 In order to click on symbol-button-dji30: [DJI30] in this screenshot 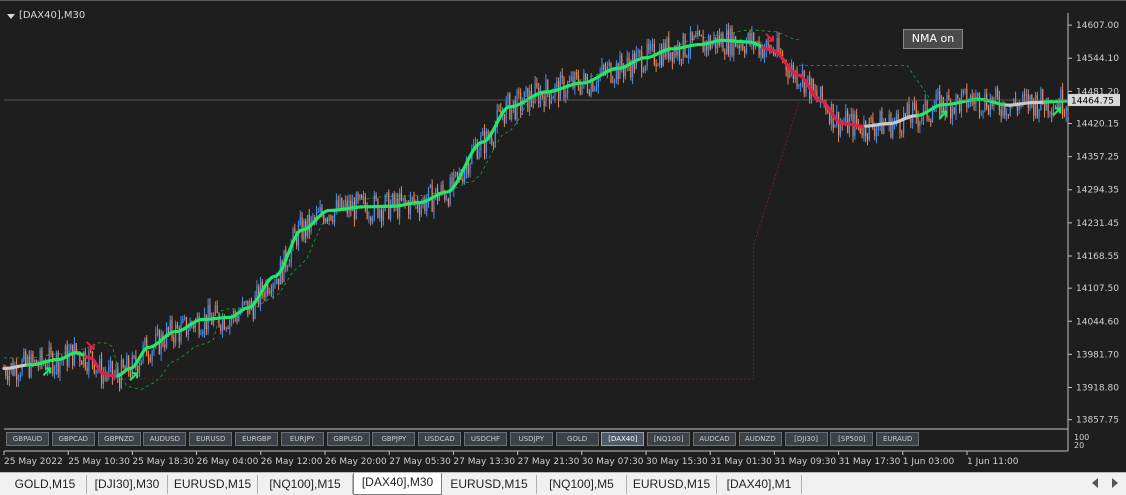, I will do `click(806, 439)`.